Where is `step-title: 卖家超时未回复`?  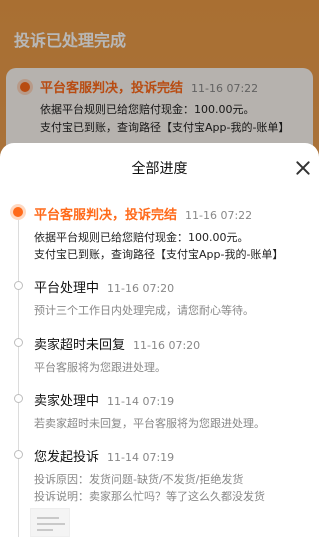
step-title: 卖家超时未回复 is located at coordinates (80, 345).